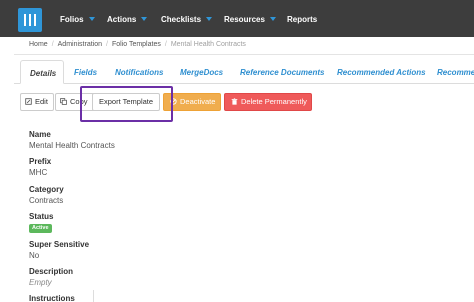  I want to click on description-value: Empty, so click(40, 282).